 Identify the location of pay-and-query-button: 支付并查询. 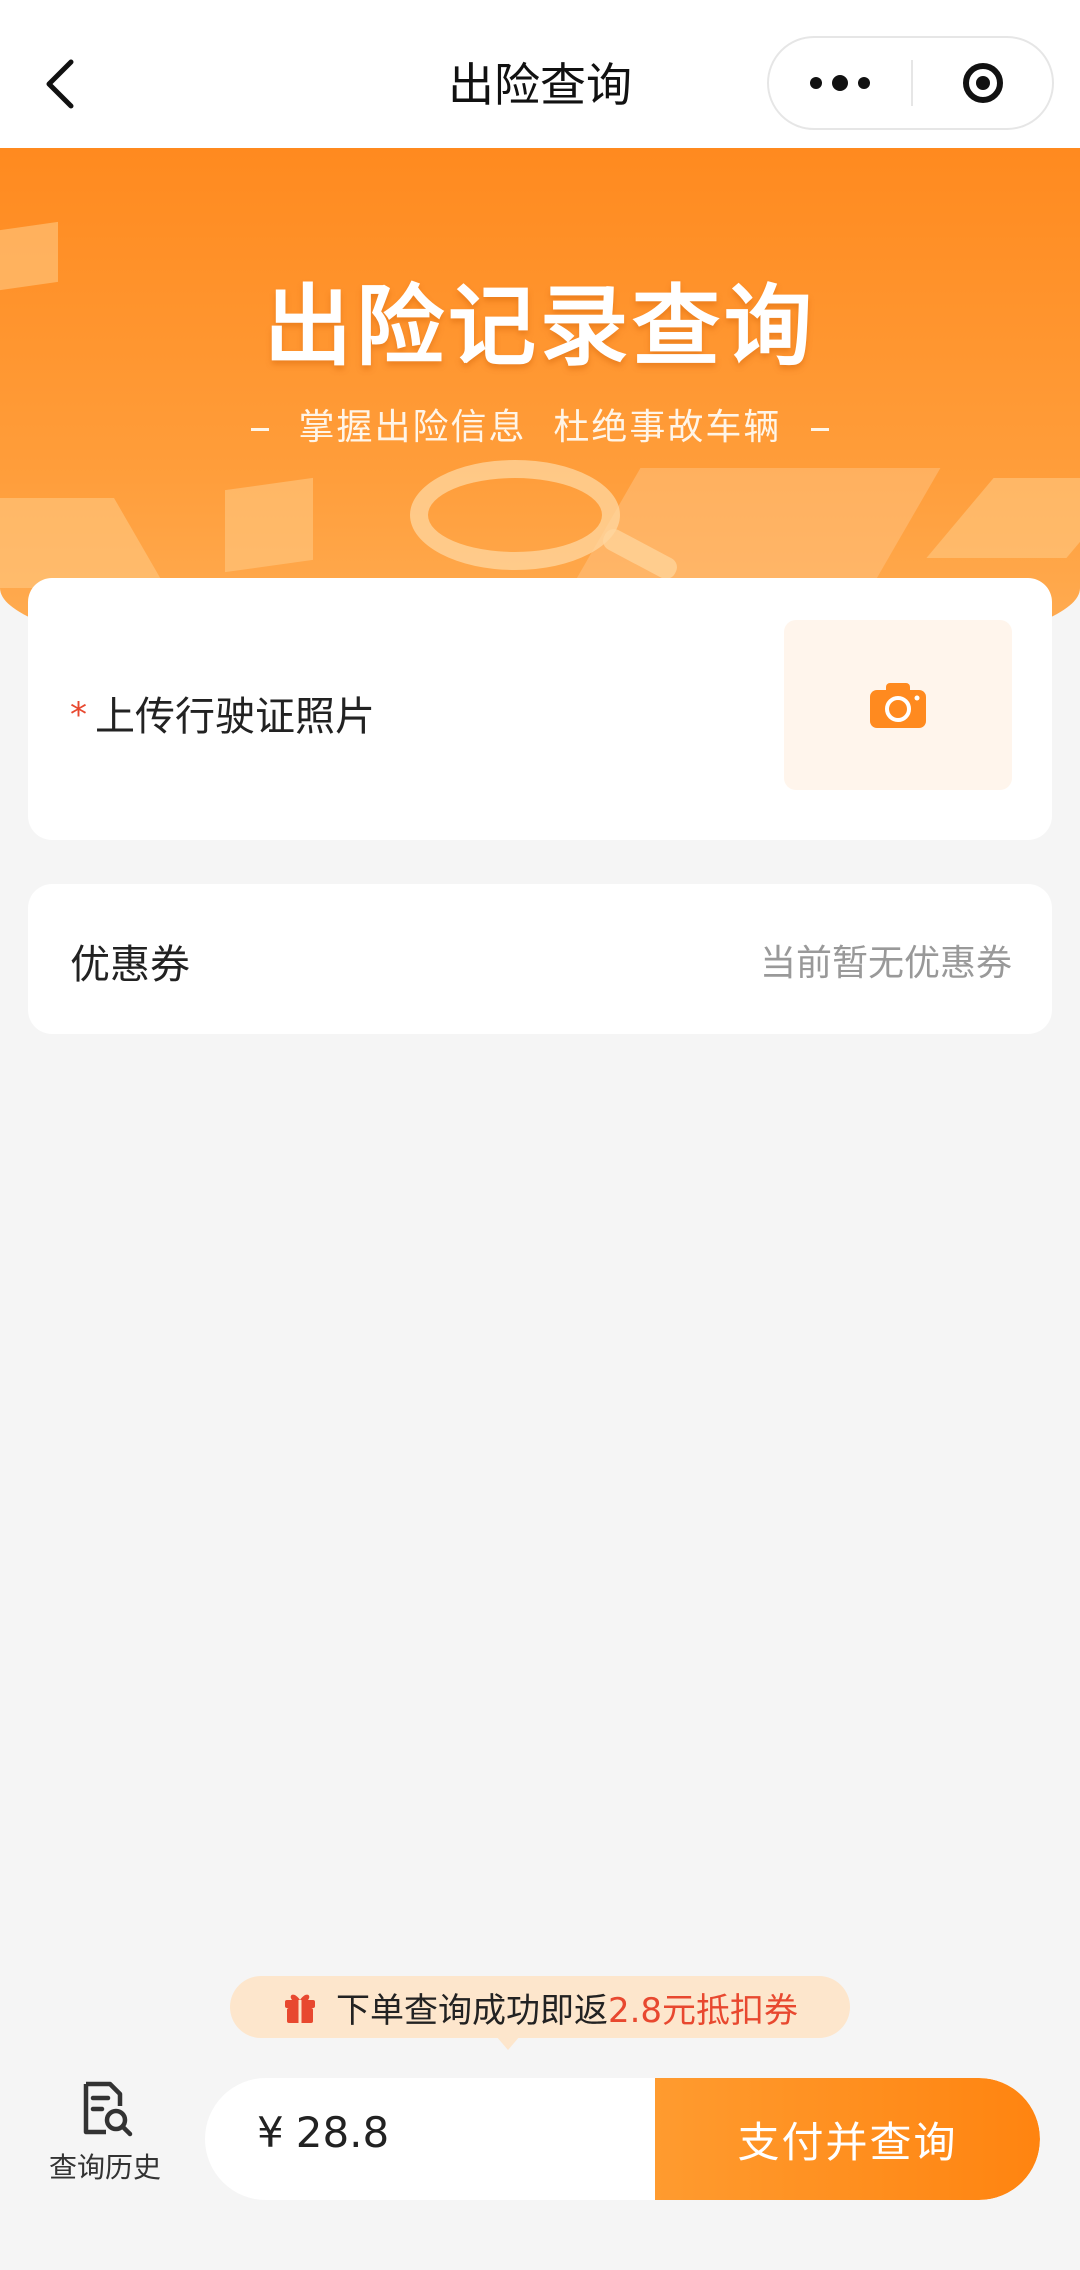
(847, 2139).